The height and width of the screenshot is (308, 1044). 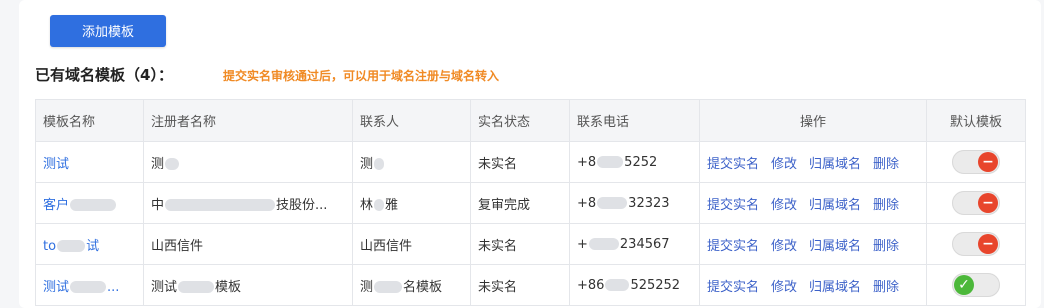 What do you see at coordinates (49, 246) in the screenshot?
I see `template-name-link: to` at bounding box center [49, 246].